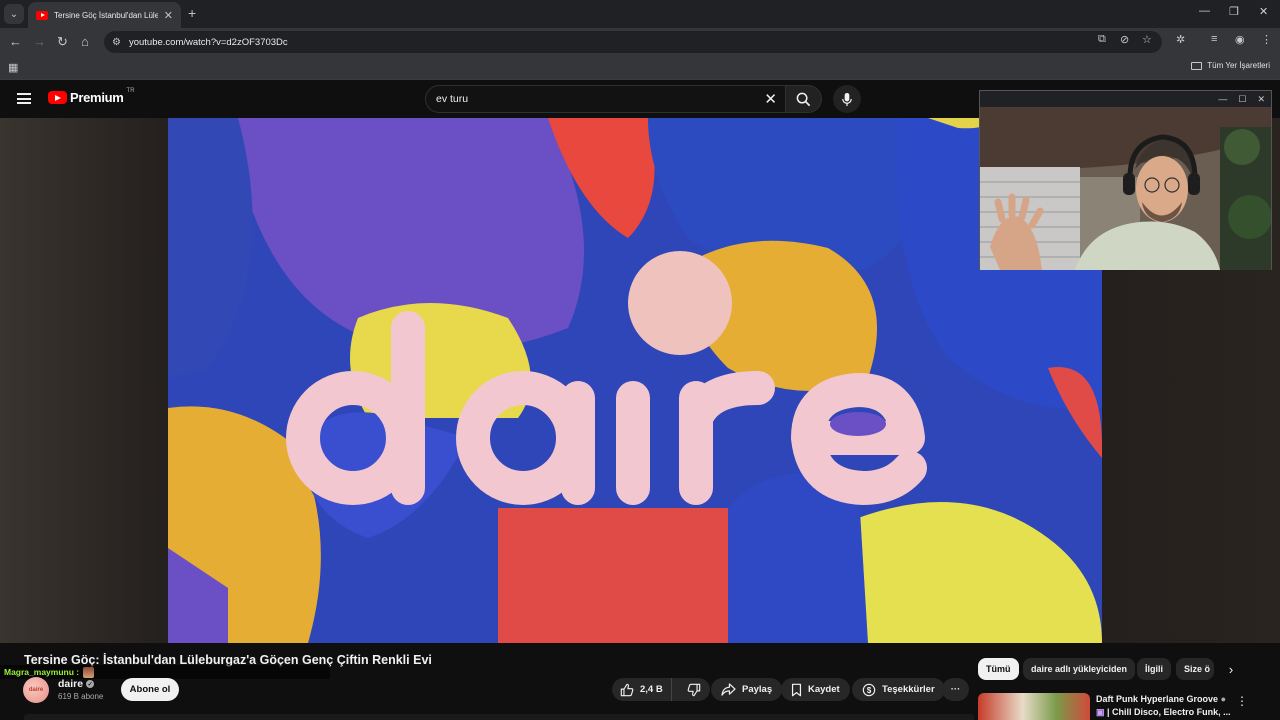 The width and height of the screenshot is (1280, 720). I want to click on chat-message-overlay: Magra_maymunu :, so click(165, 672).